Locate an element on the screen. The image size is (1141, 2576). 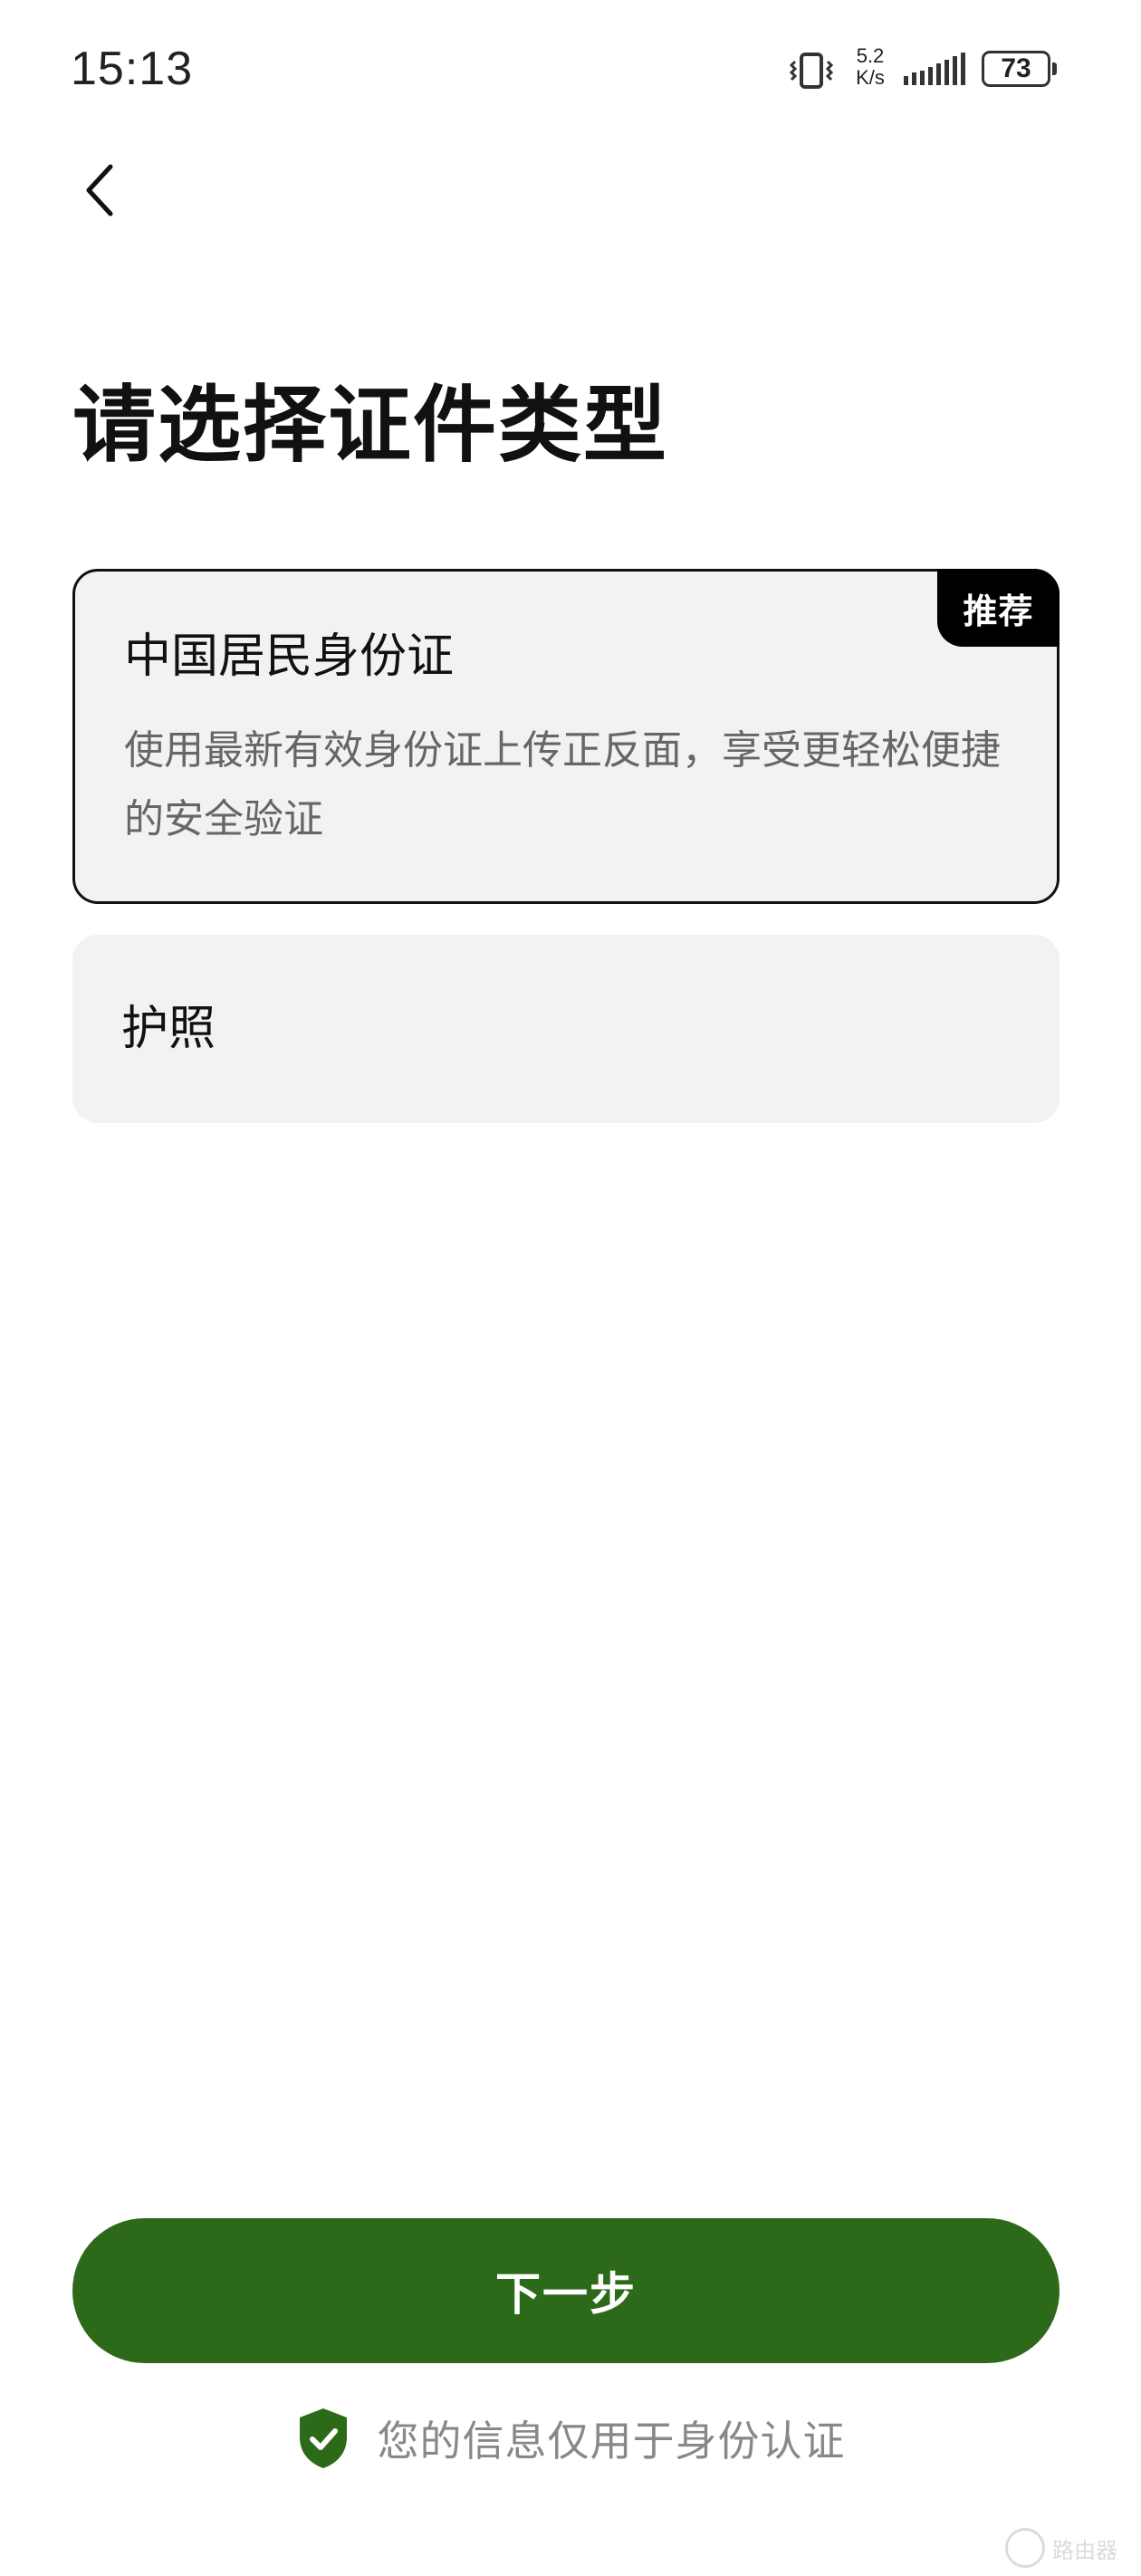
back-button is located at coordinates (100, 190).